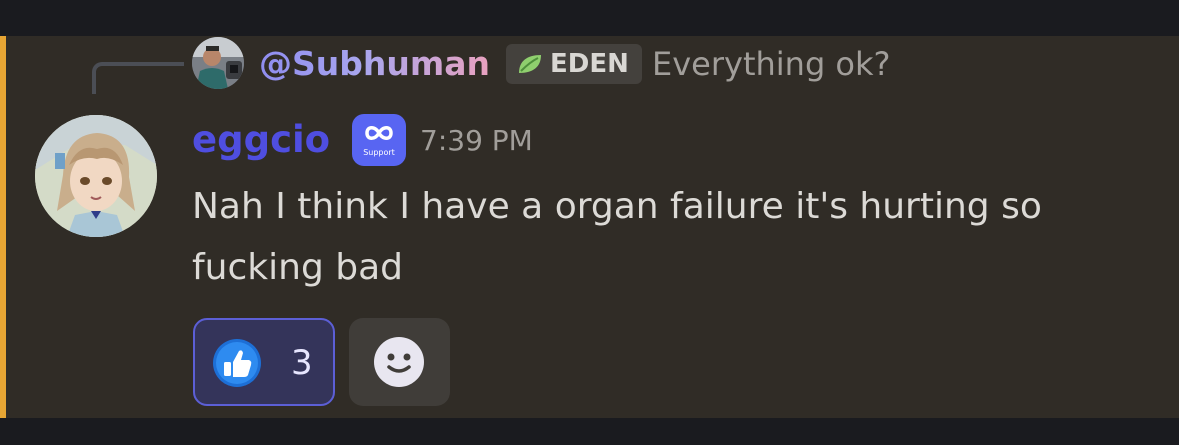 The height and width of the screenshot is (445, 1179). What do you see at coordinates (379, 133) in the screenshot?
I see `infinity-icon` at bounding box center [379, 133].